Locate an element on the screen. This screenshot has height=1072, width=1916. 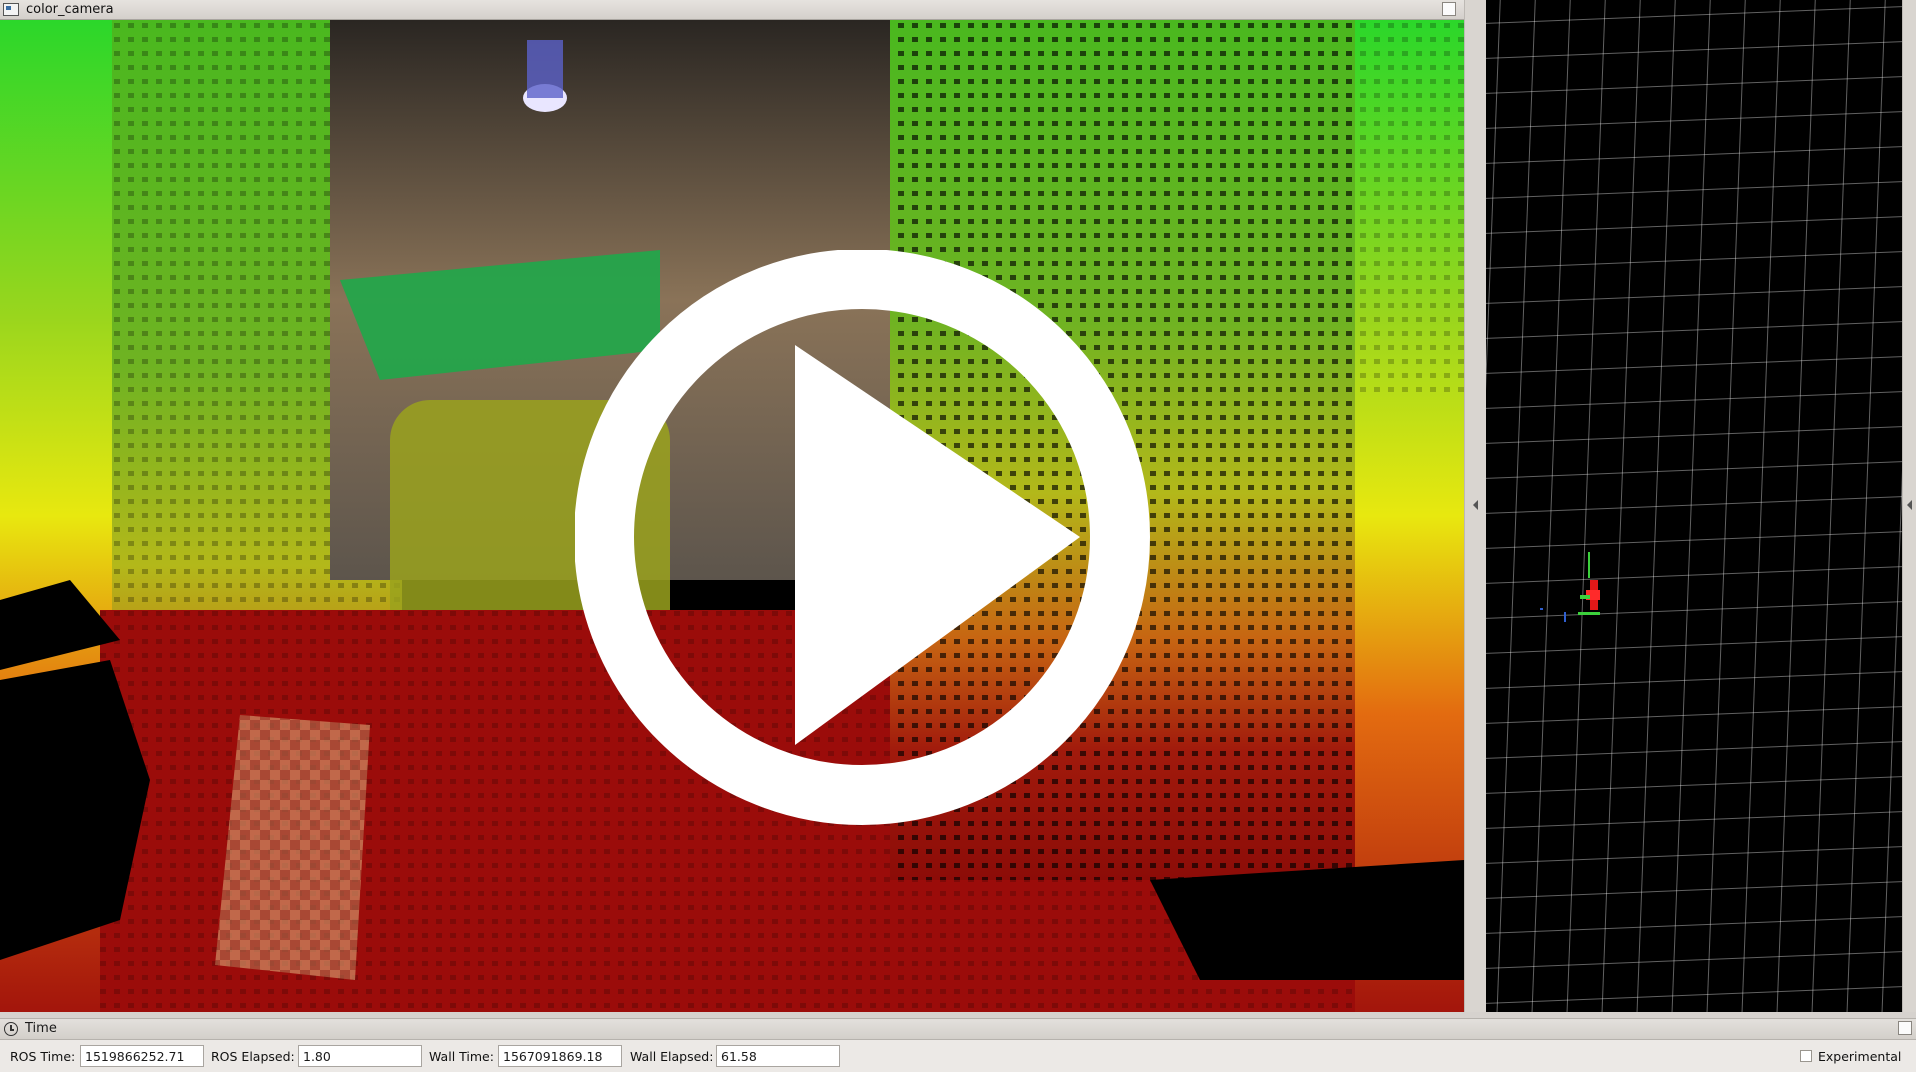
experimental-checkbox is located at coordinates (1806, 1056).